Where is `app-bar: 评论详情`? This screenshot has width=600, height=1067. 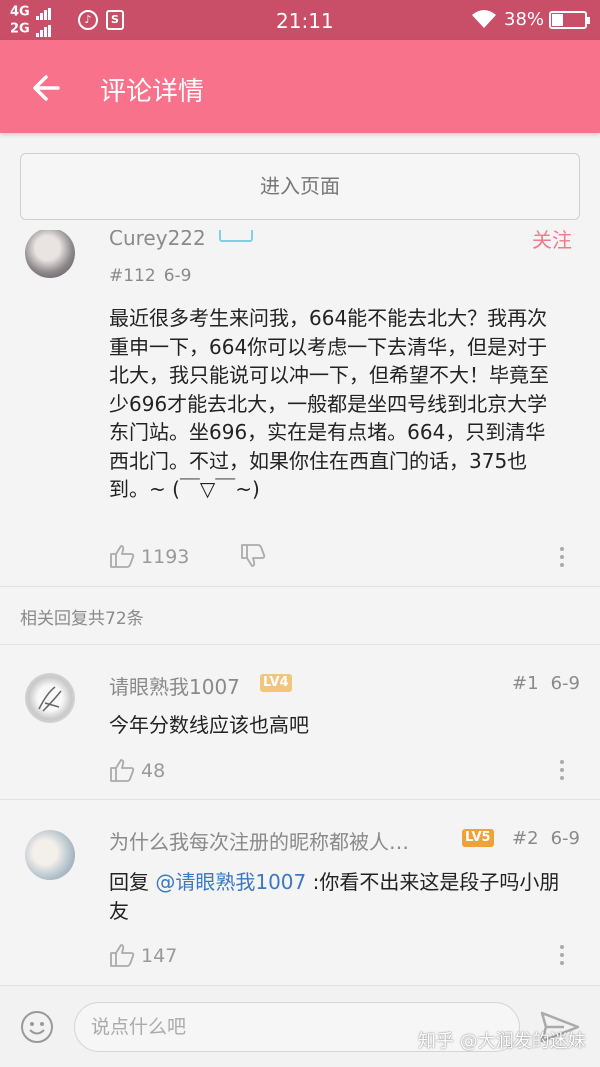 app-bar: 评论详情 is located at coordinates (300, 86).